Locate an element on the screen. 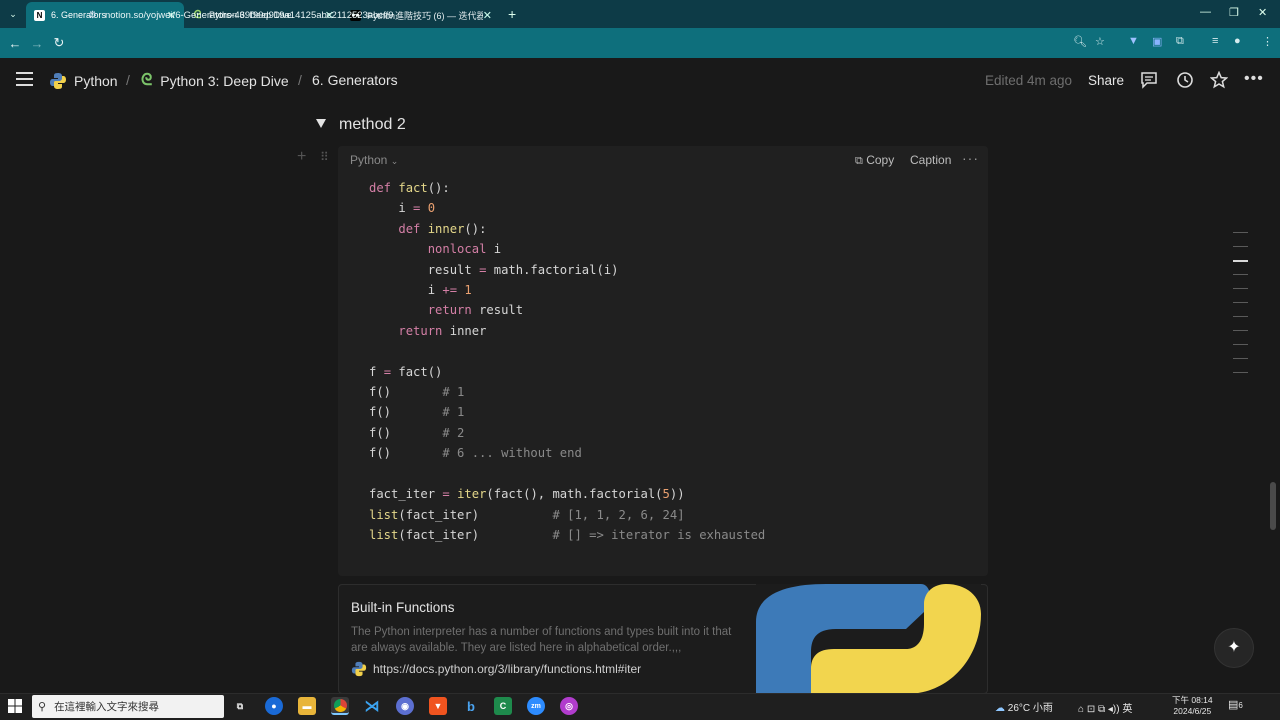  breadcrumb-6-generators: 6. Generators is located at coordinates (355, 80).